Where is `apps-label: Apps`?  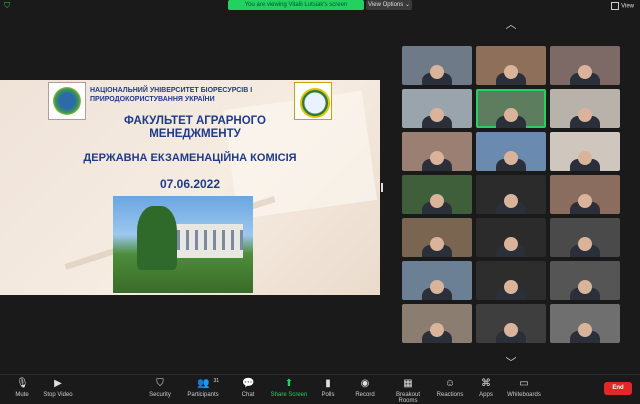
apps-label: Apps is located at coordinates (486, 395).